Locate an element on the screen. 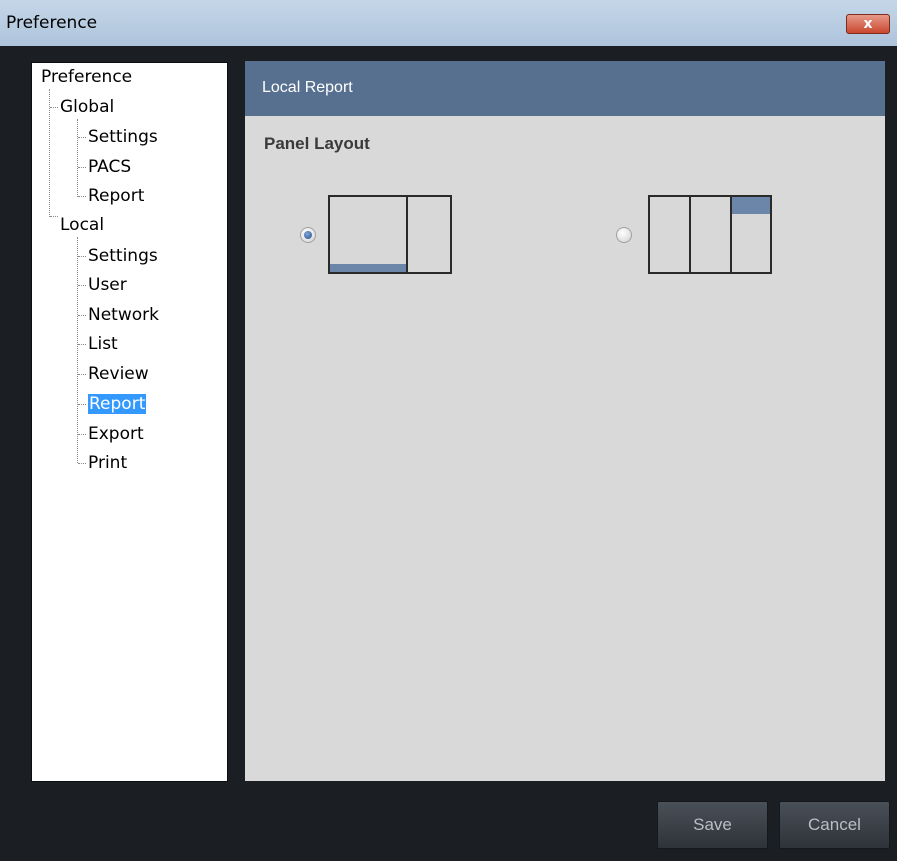  tree-item-label: Print is located at coordinates (108, 463).